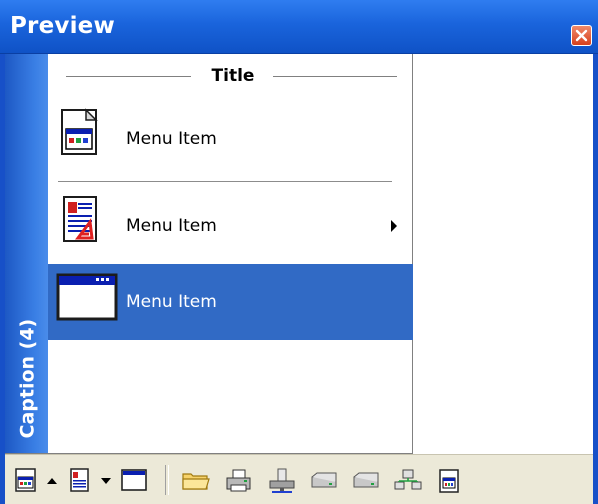 Image resolution: width=598 pixels, height=504 pixels. What do you see at coordinates (196, 481) in the screenshot?
I see `folder-icon` at bounding box center [196, 481].